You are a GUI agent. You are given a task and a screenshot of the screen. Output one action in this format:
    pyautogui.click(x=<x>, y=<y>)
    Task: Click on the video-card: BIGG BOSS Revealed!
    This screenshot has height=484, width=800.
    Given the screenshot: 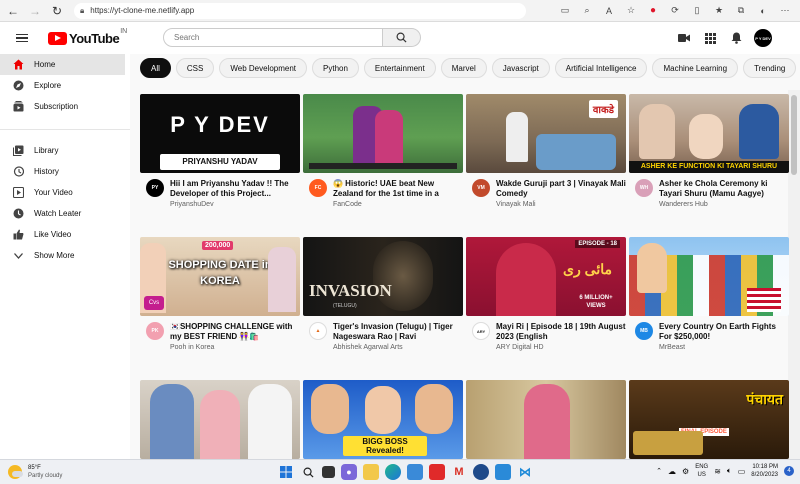 What is the action you would take?
    pyautogui.click(x=383, y=419)
    